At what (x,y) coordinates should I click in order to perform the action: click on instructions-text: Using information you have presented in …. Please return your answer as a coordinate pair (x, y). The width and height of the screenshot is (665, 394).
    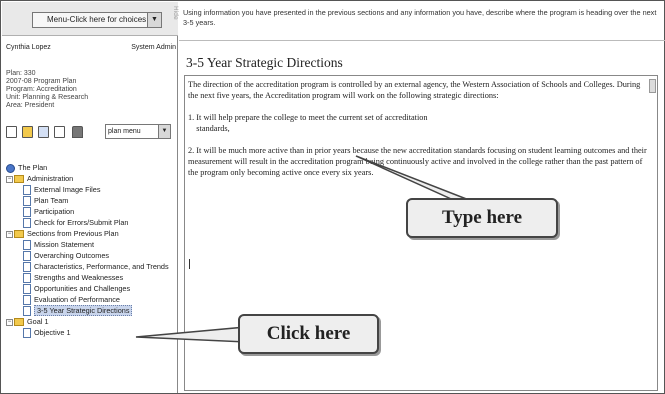
    Looking at the image, I should click on (420, 17).